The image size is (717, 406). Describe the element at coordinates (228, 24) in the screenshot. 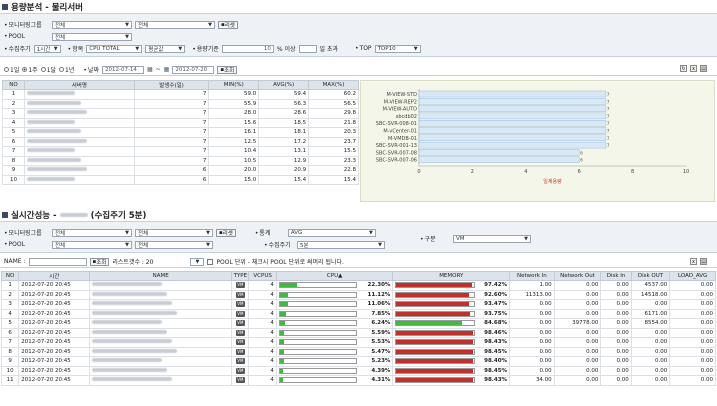

I see `reset-button: ▪ 리셋` at that location.